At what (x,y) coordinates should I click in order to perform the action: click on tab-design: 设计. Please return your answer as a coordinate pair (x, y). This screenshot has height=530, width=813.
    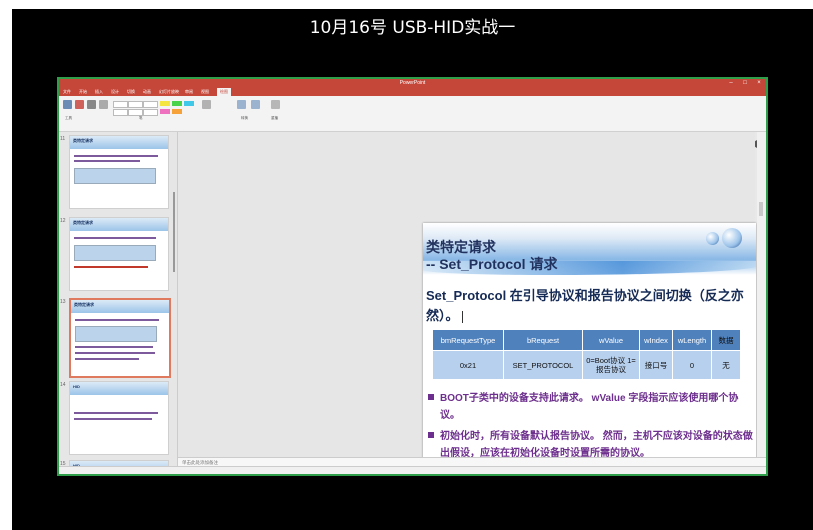
    Looking at the image, I should click on (115, 92).